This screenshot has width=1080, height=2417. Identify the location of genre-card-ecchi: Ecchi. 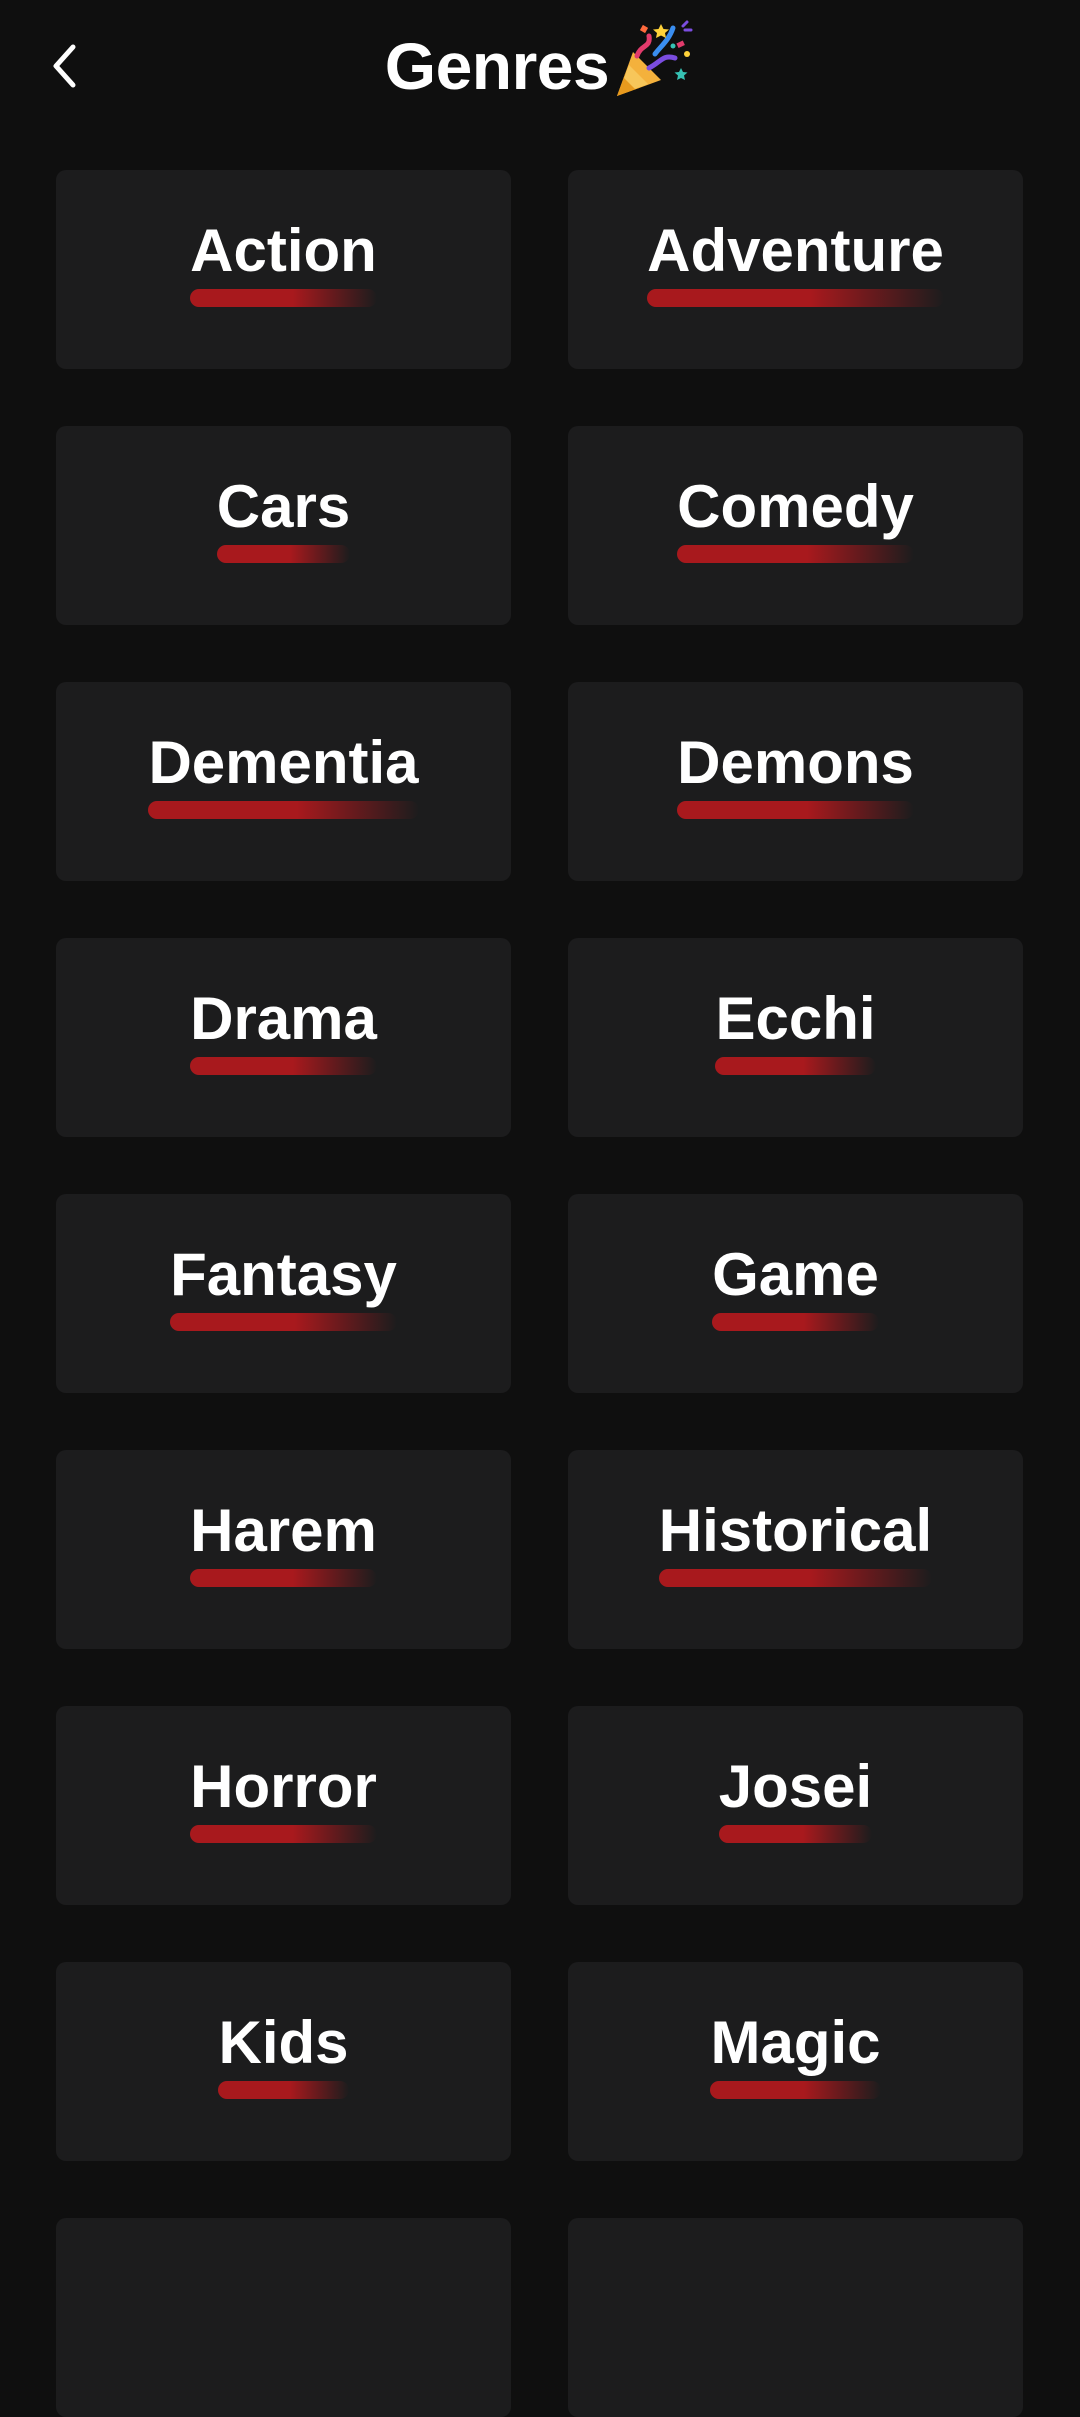
(795, 1037).